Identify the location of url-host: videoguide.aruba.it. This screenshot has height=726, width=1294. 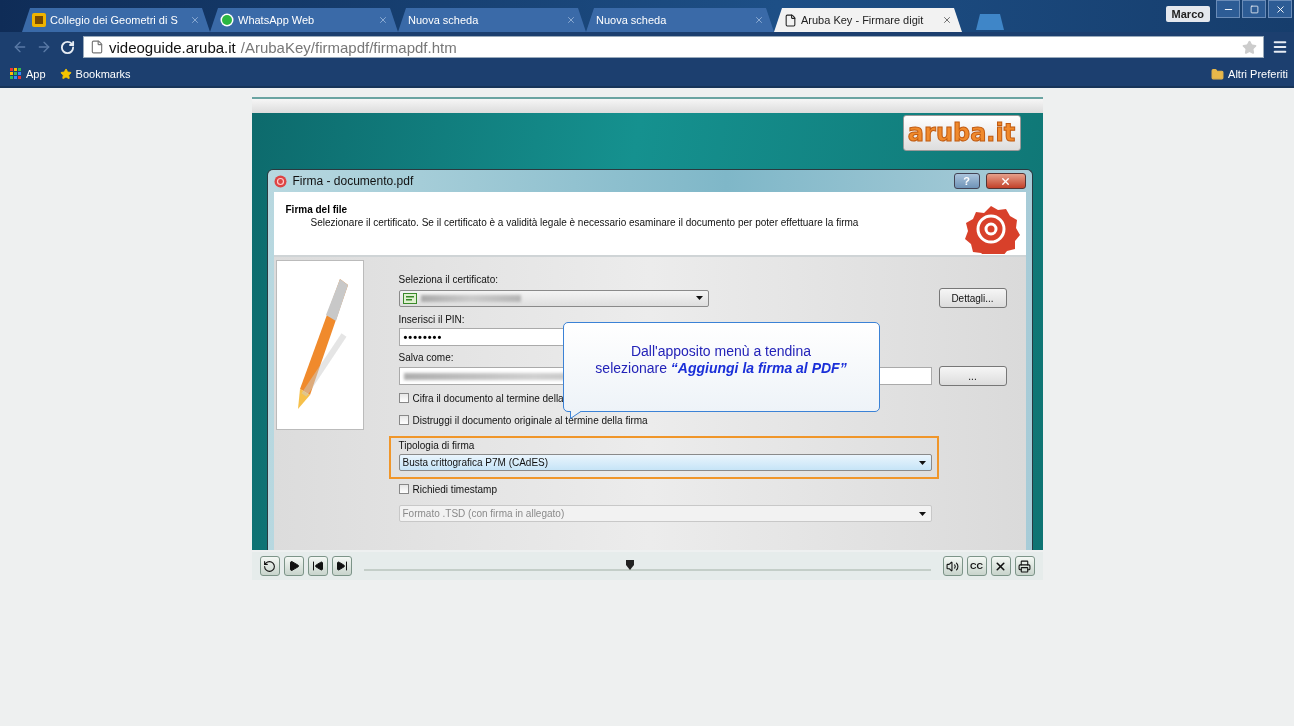
(172, 47).